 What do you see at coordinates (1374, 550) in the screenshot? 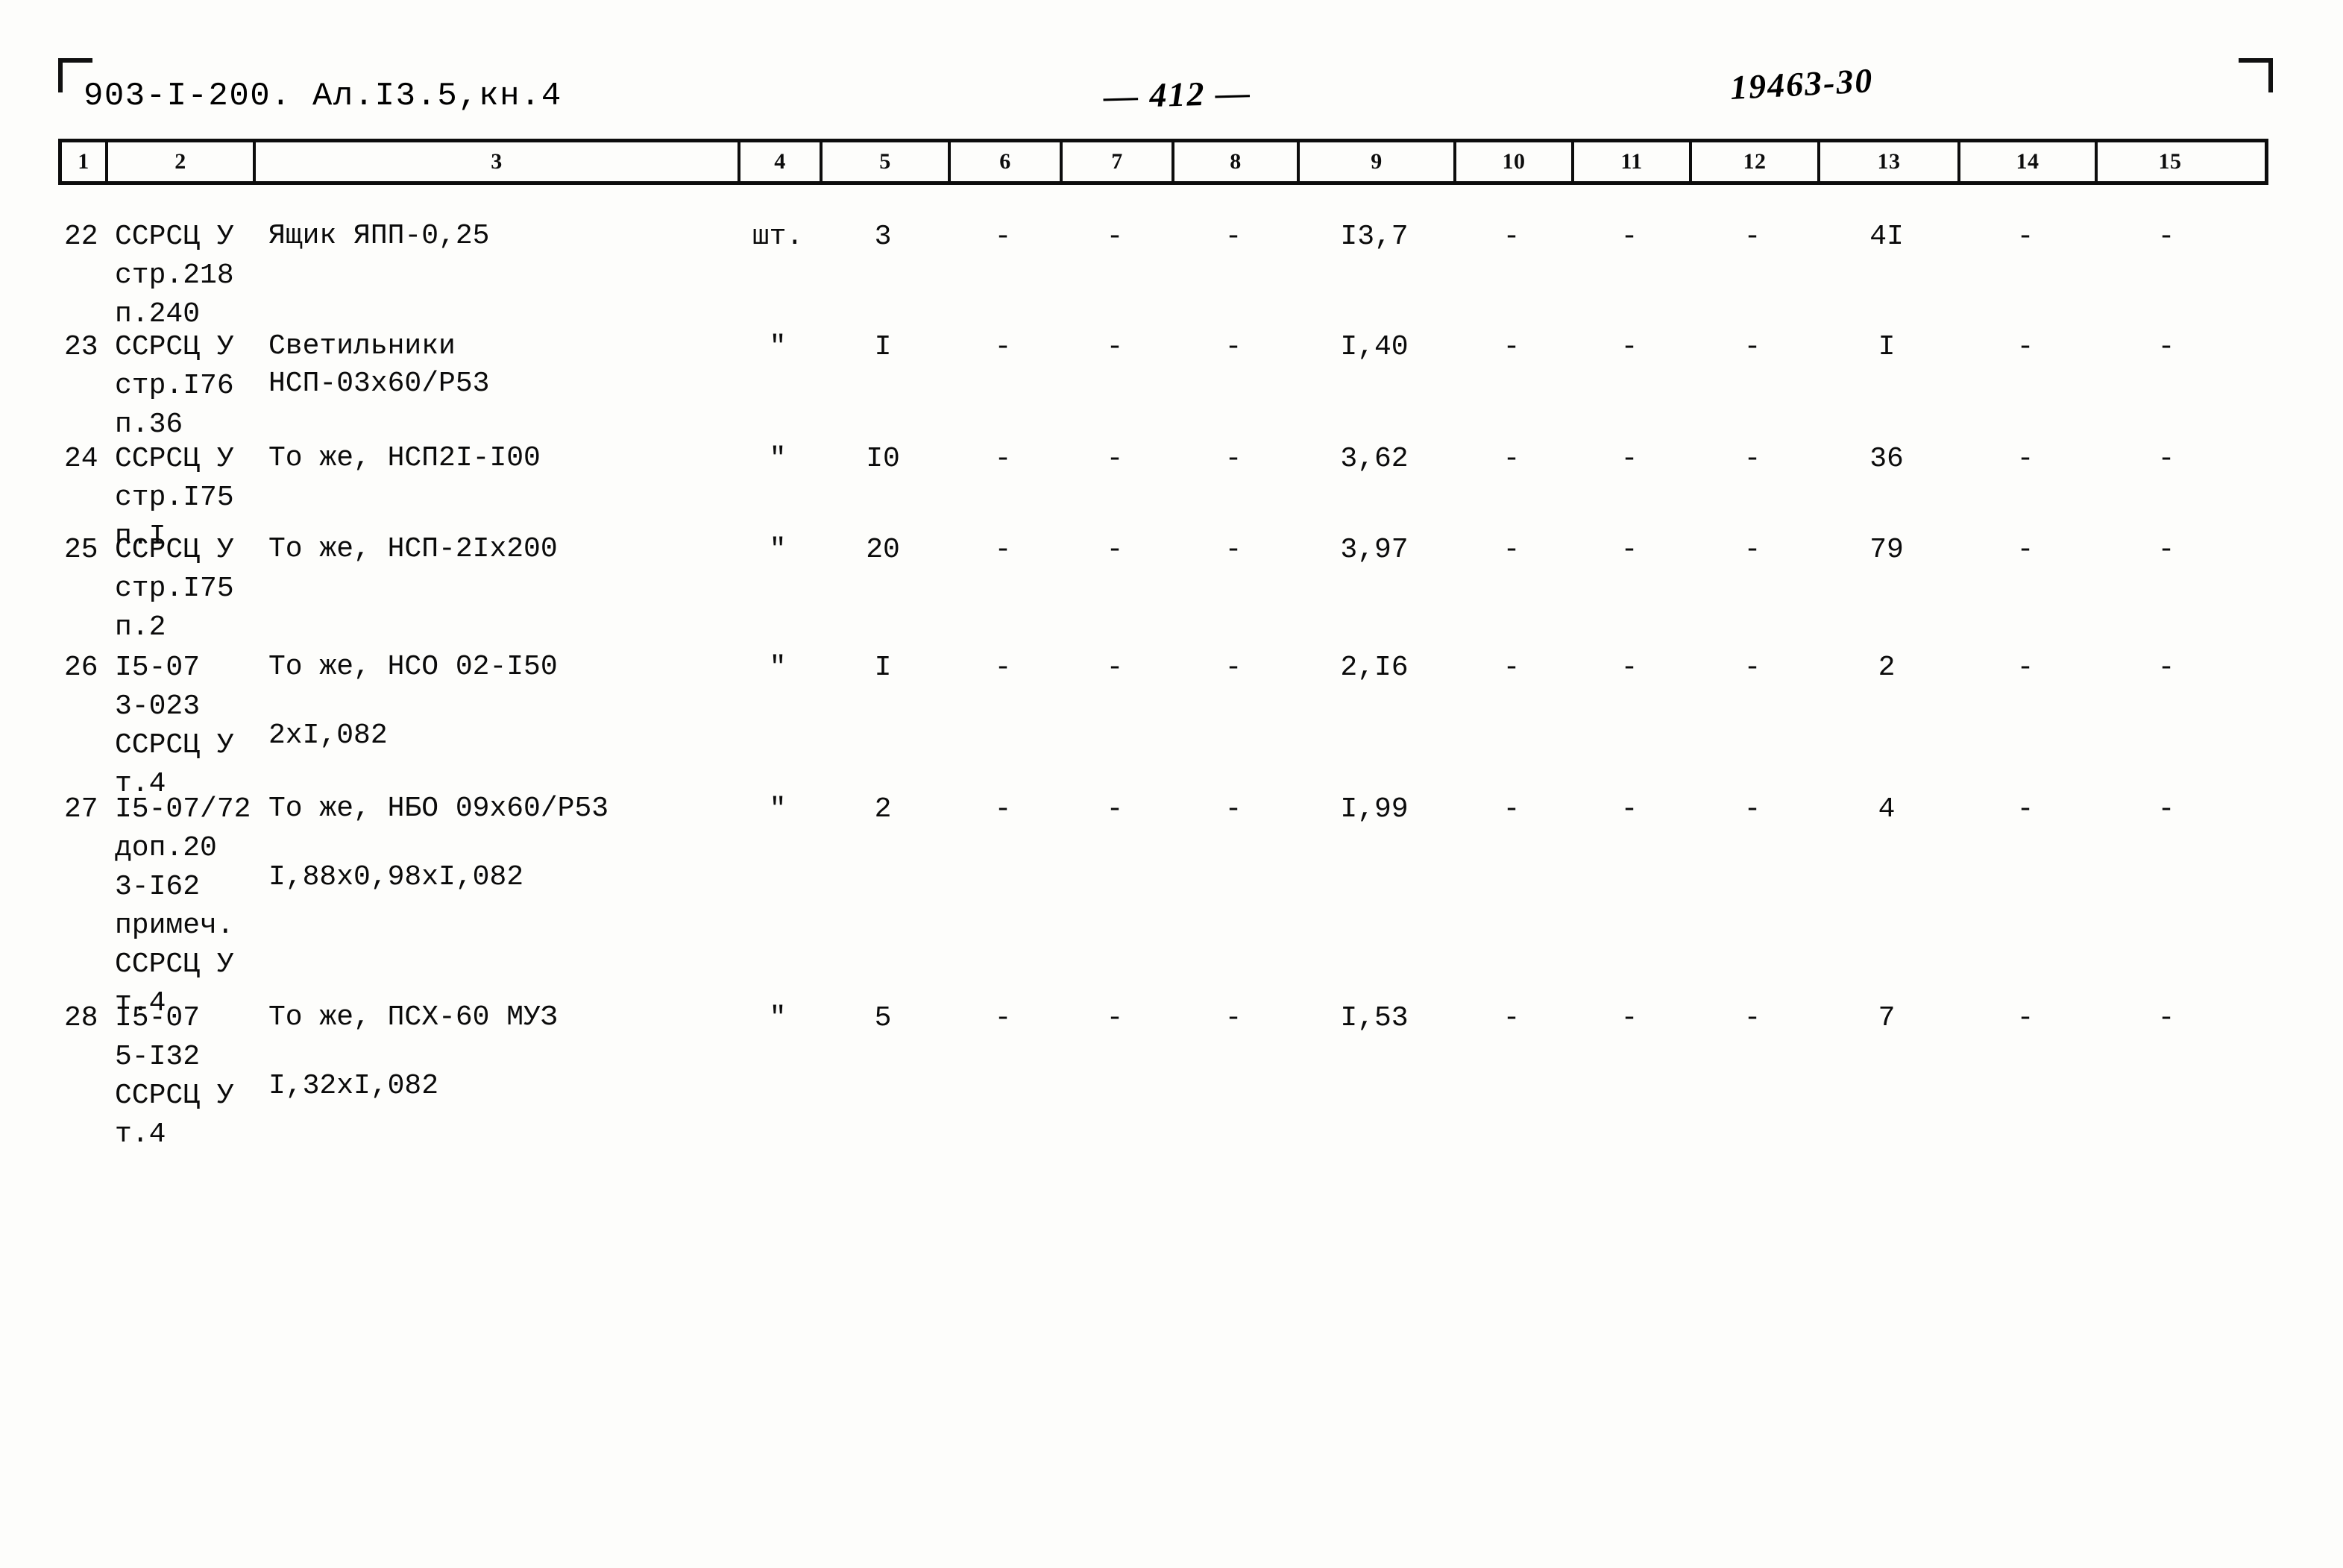
I see `row-col-9: 3,97` at bounding box center [1374, 550].